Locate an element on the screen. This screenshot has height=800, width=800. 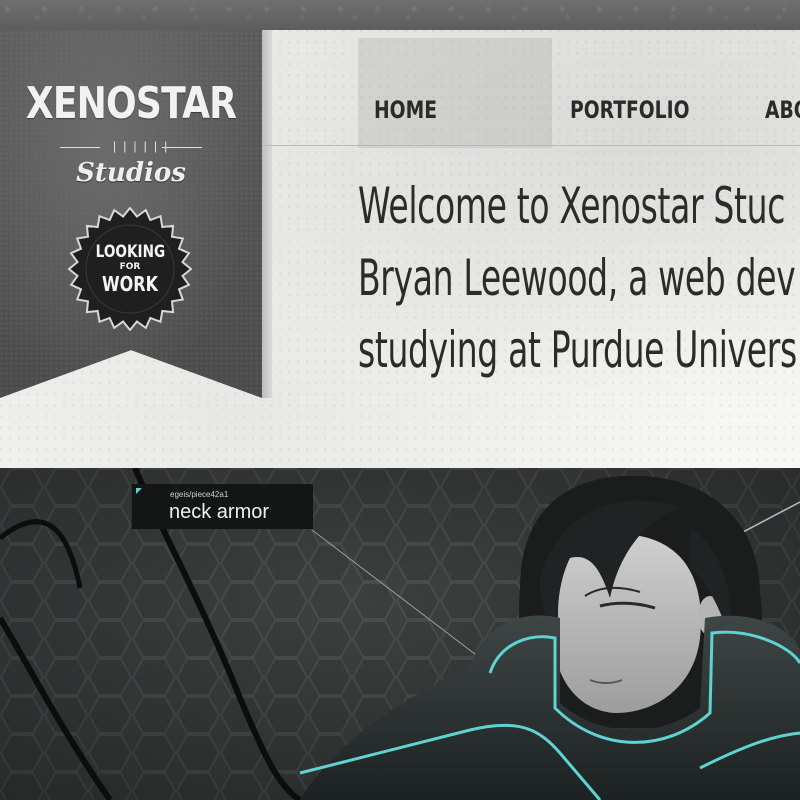
intro-line-2: Bryan Leewood, a web dev is located at coordinates (577, 278).